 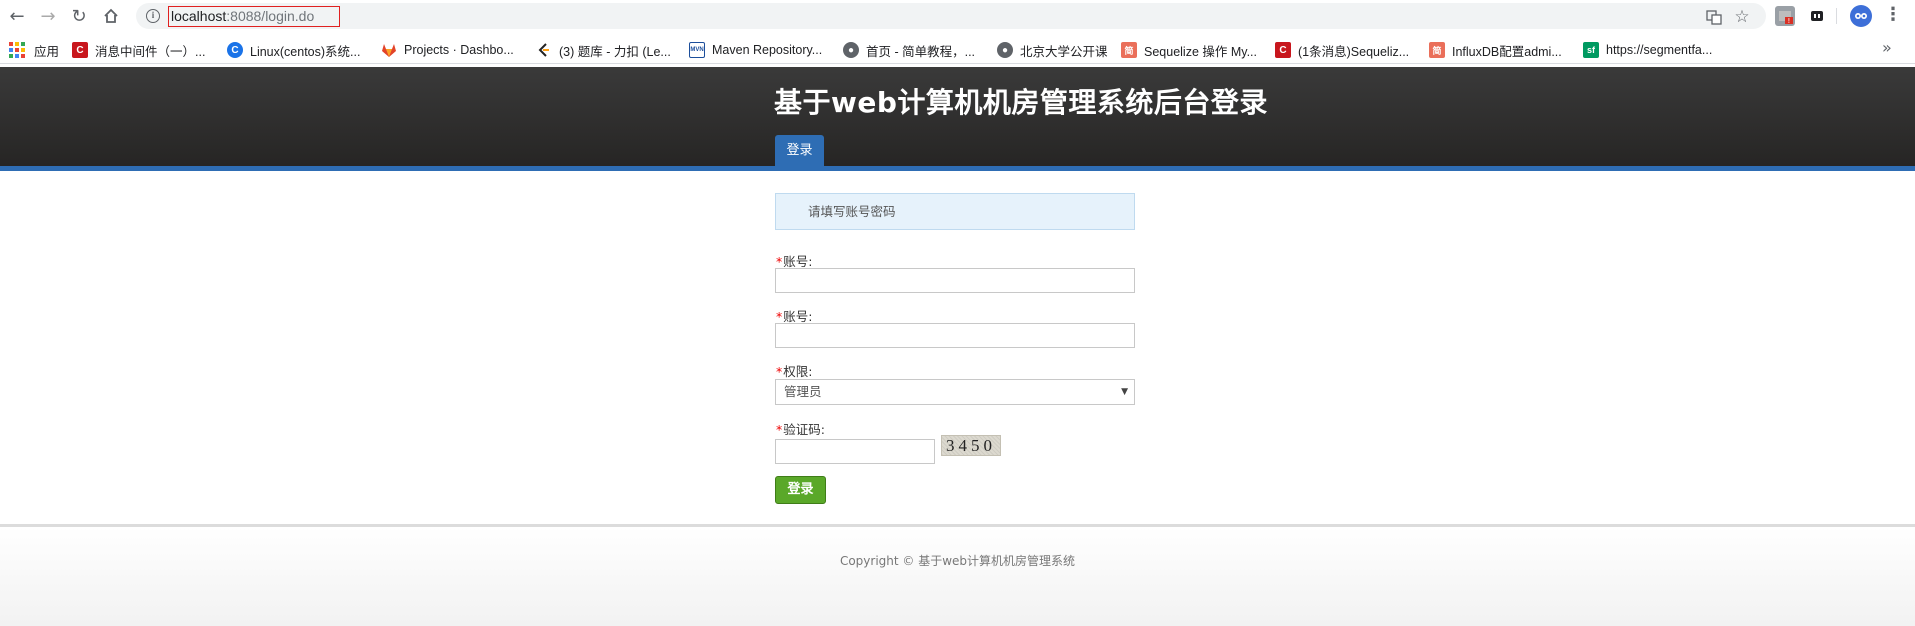 What do you see at coordinates (955, 211) in the screenshot?
I see `info-alert: 请填写账号密码` at bounding box center [955, 211].